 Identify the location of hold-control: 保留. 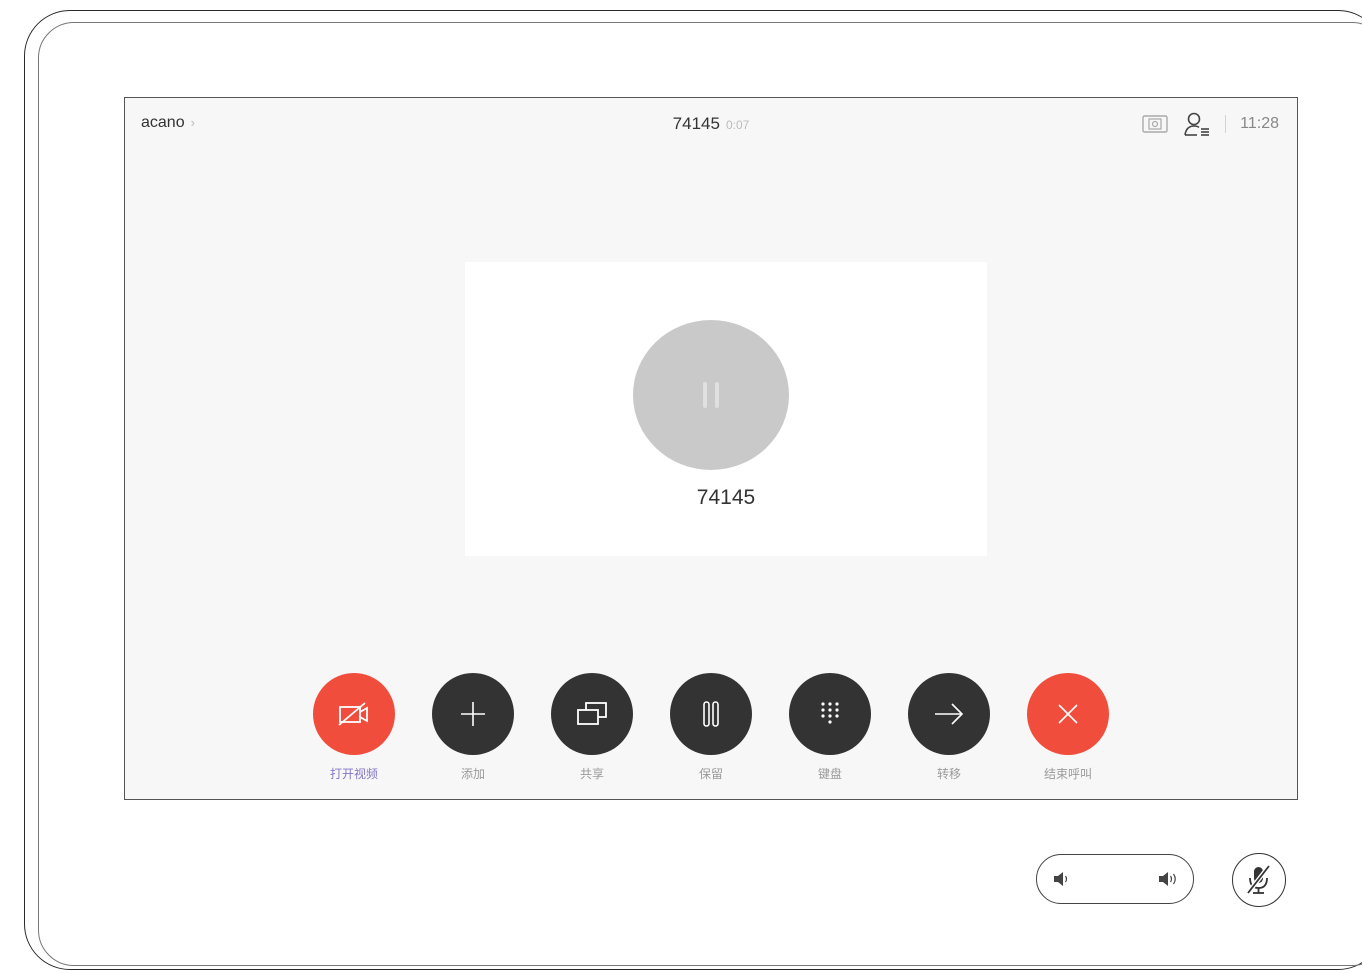
(711, 727).